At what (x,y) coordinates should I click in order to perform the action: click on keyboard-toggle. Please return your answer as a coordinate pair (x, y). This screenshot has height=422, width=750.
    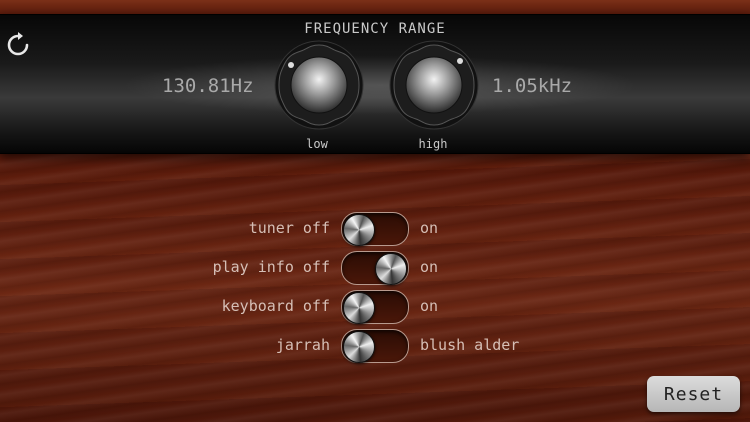
    Looking at the image, I should click on (375, 307).